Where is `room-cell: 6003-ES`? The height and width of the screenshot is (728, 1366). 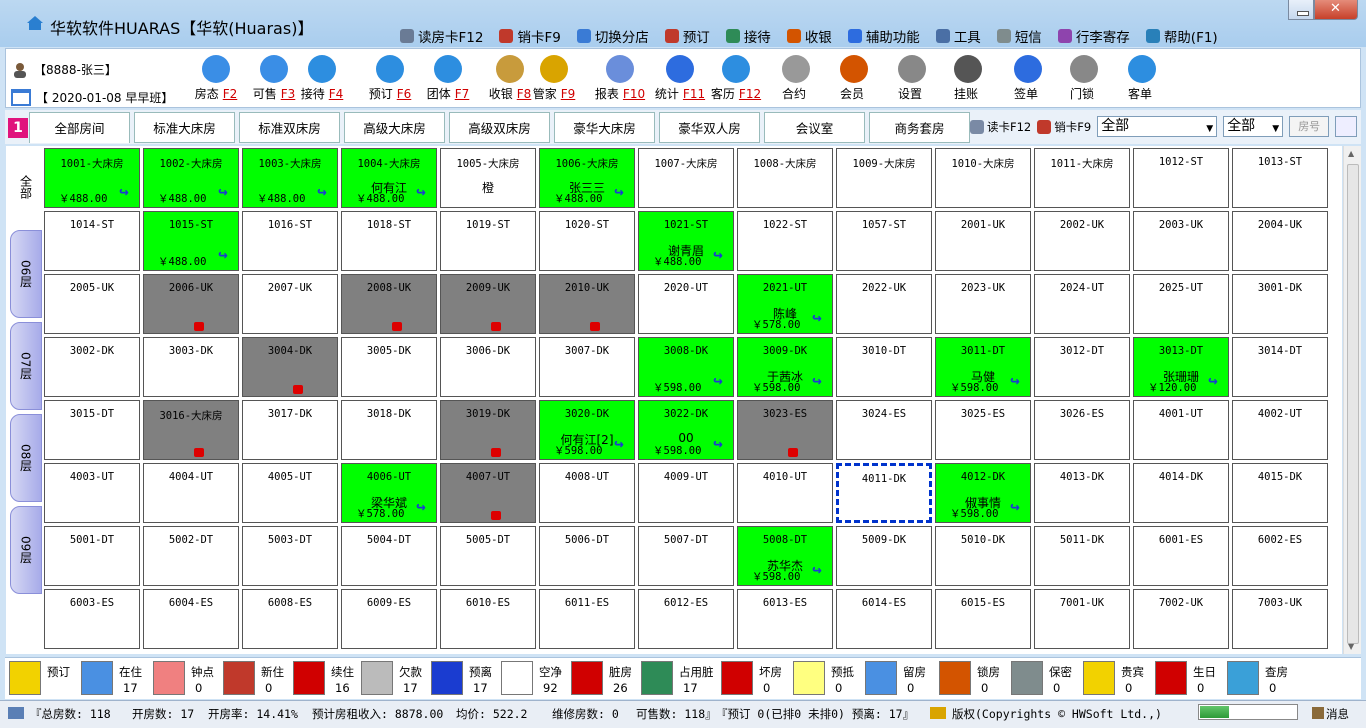 room-cell: 6003-ES is located at coordinates (92, 619).